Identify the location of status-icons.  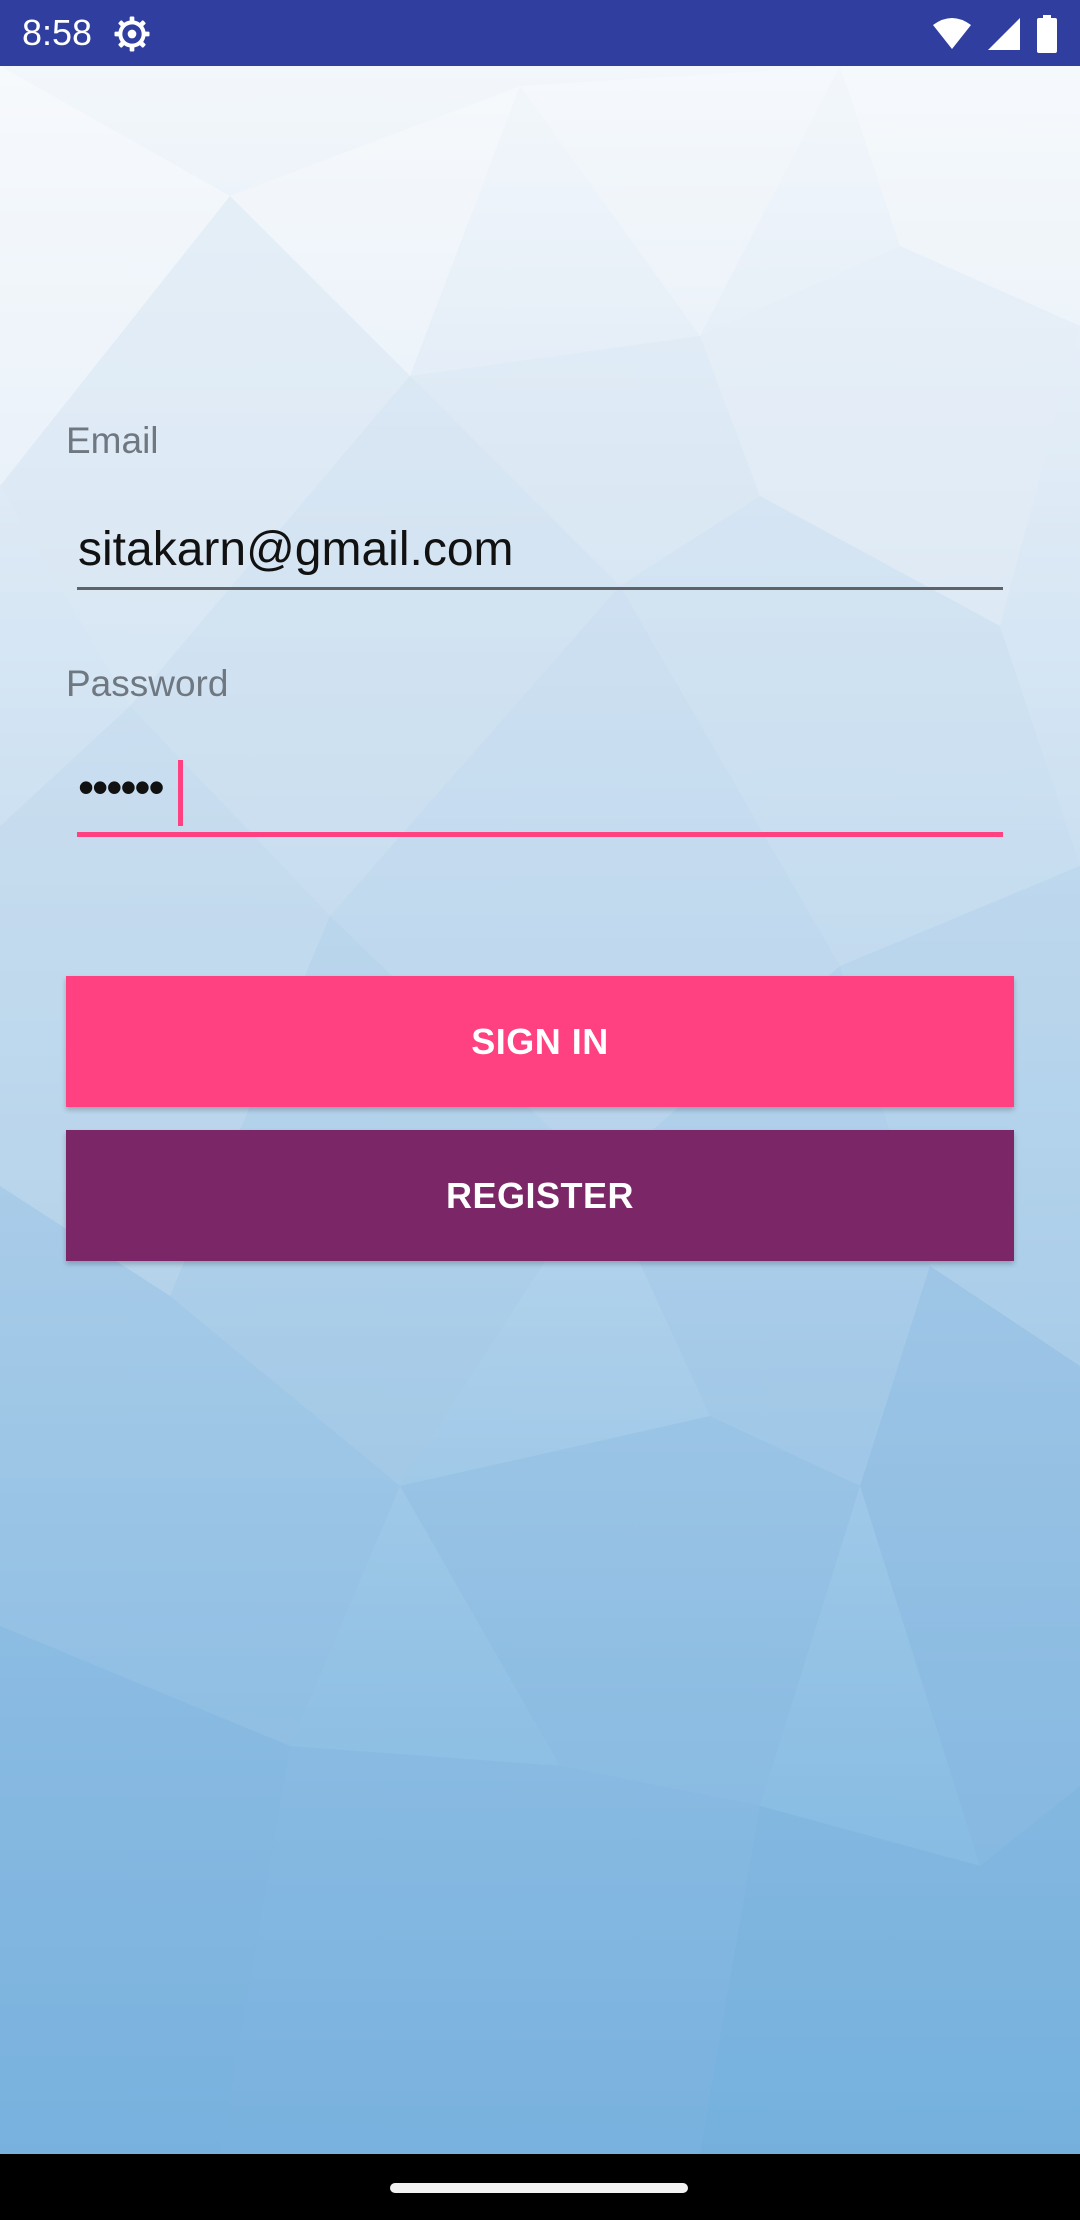
(995, 34).